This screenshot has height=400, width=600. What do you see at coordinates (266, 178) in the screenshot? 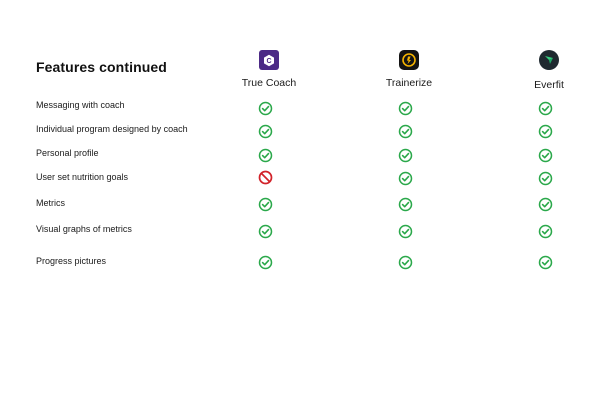
I see `prohibited-icon` at bounding box center [266, 178].